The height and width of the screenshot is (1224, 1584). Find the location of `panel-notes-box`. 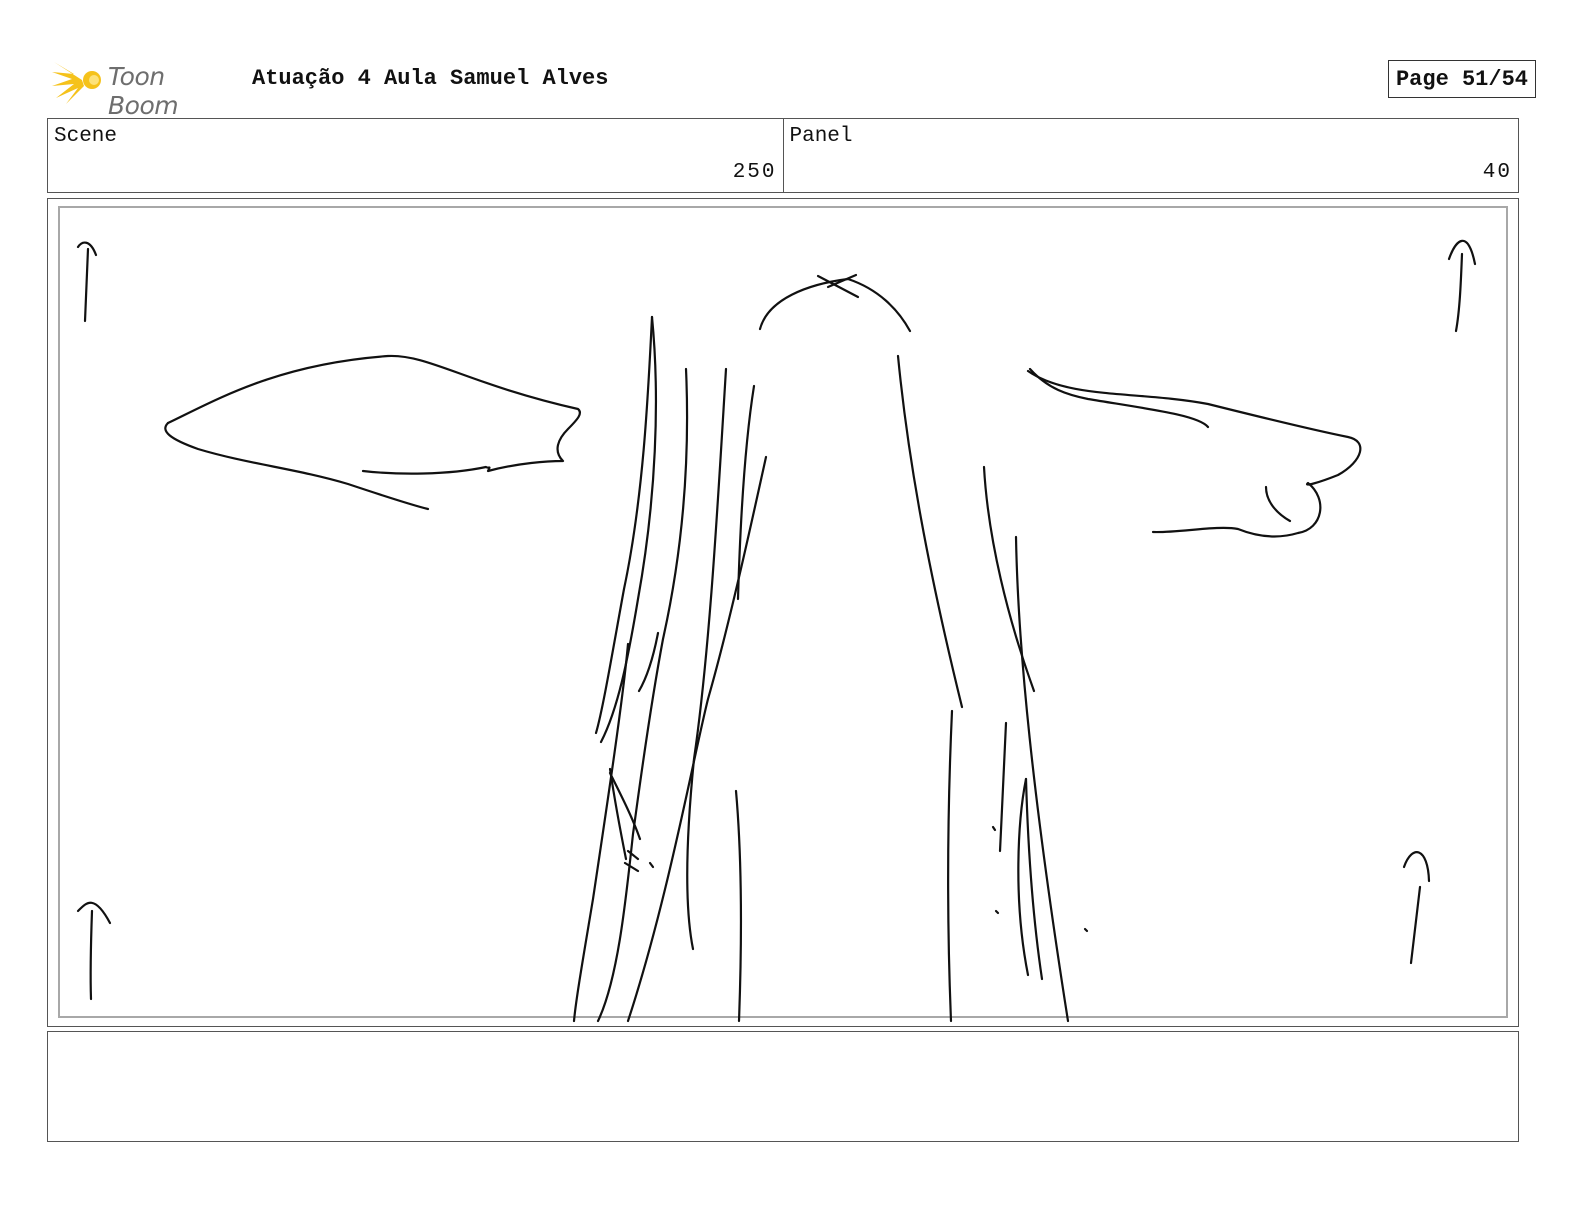

panel-notes-box is located at coordinates (783, 1086).